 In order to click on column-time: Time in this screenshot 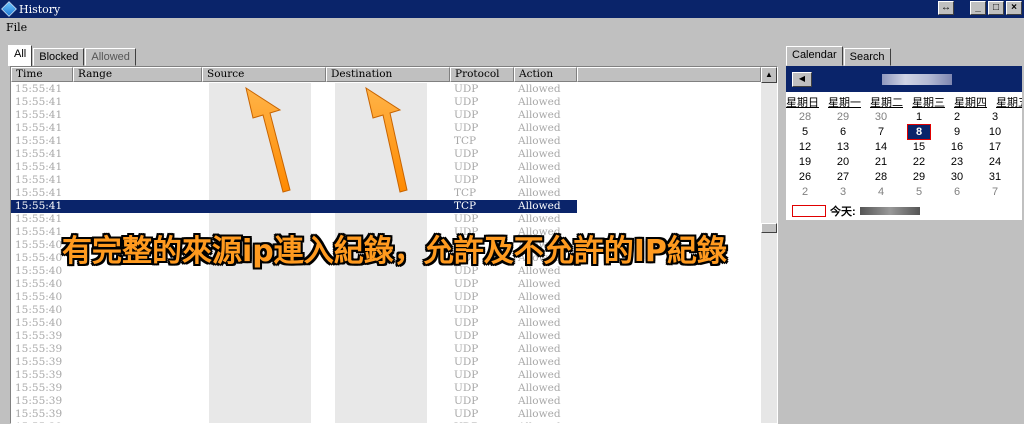, I will do `click(42, 74)`.